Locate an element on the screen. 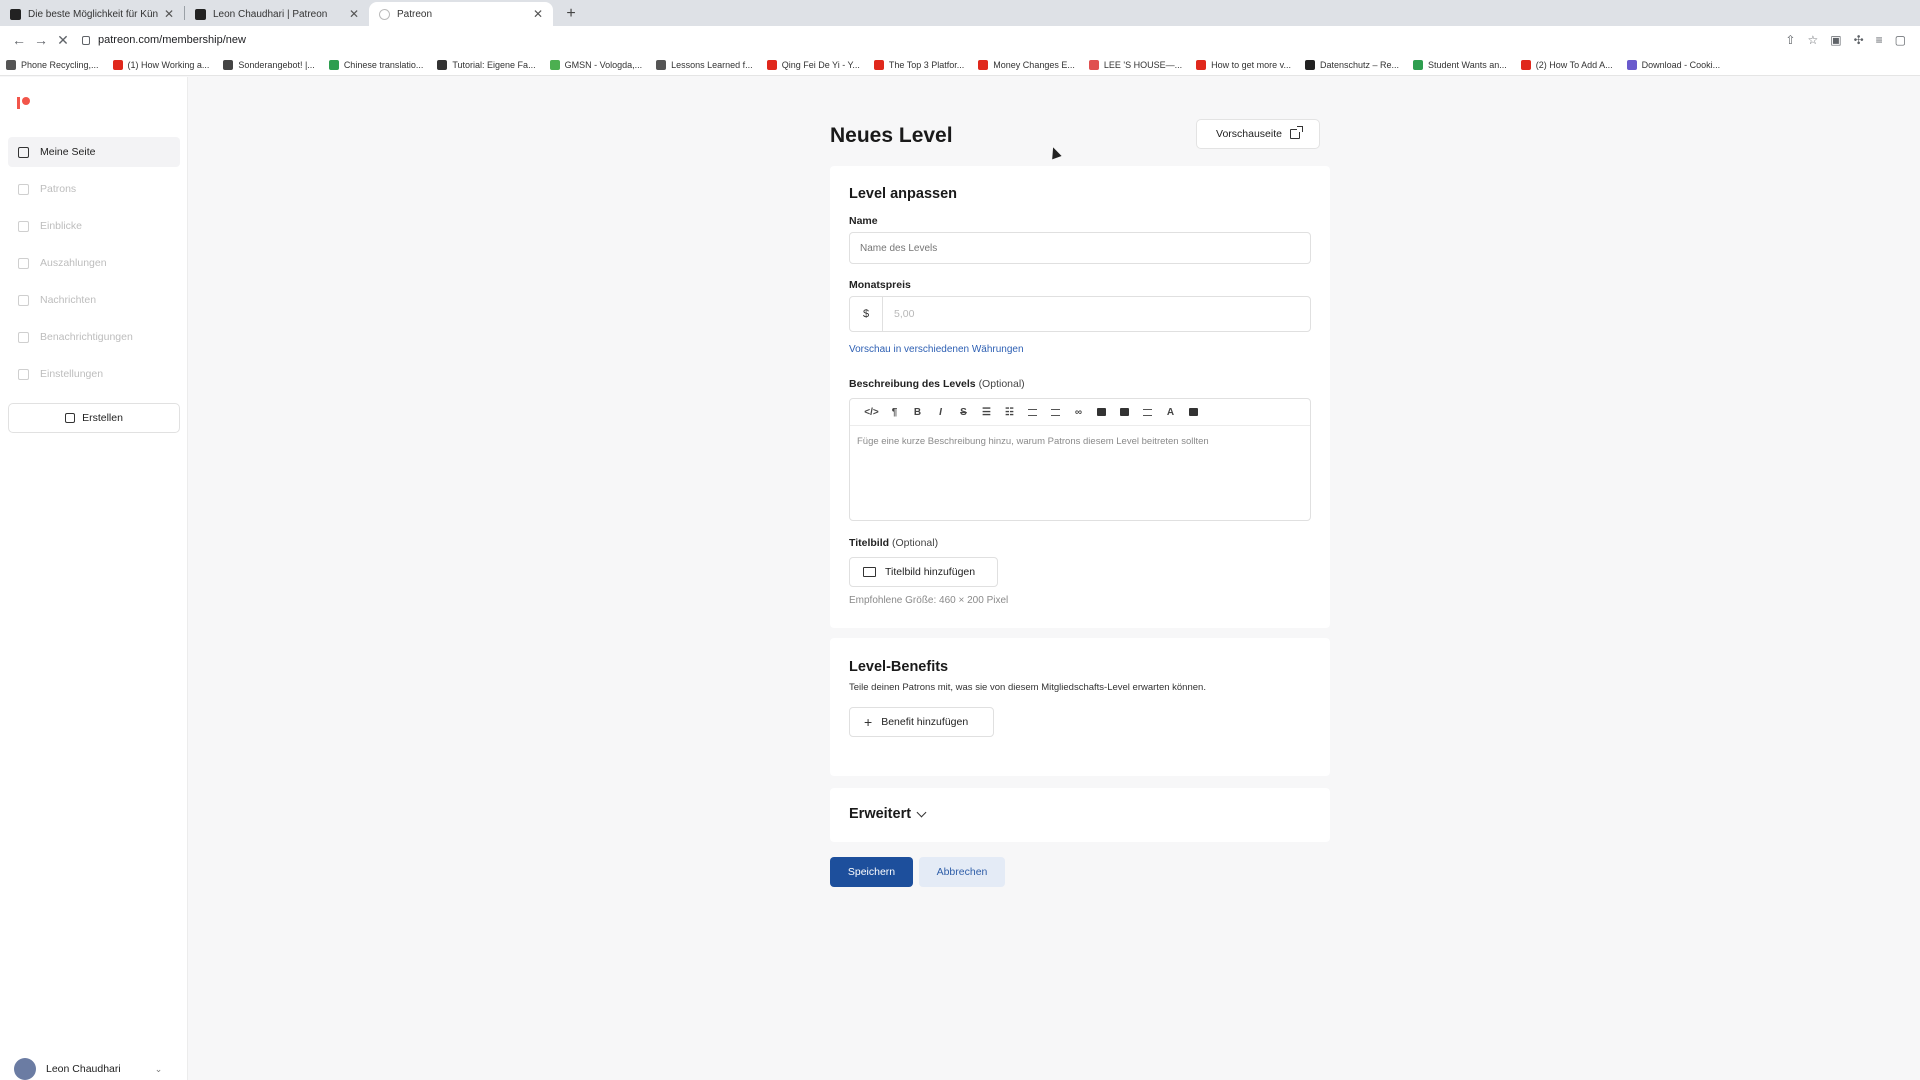  highlight-icon is located at coordinates (1193, 412).